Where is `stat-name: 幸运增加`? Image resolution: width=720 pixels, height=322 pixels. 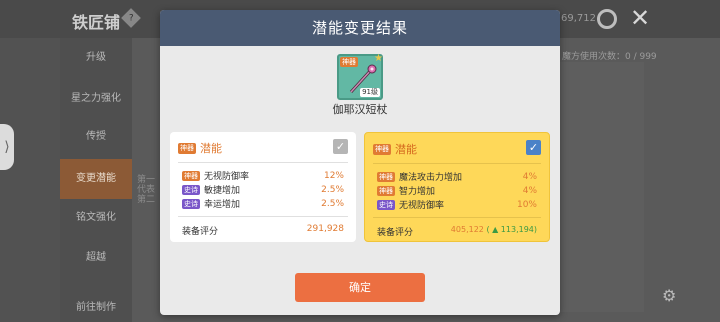 stat-name: 幸运增加 is located at coordinates (222, 205).